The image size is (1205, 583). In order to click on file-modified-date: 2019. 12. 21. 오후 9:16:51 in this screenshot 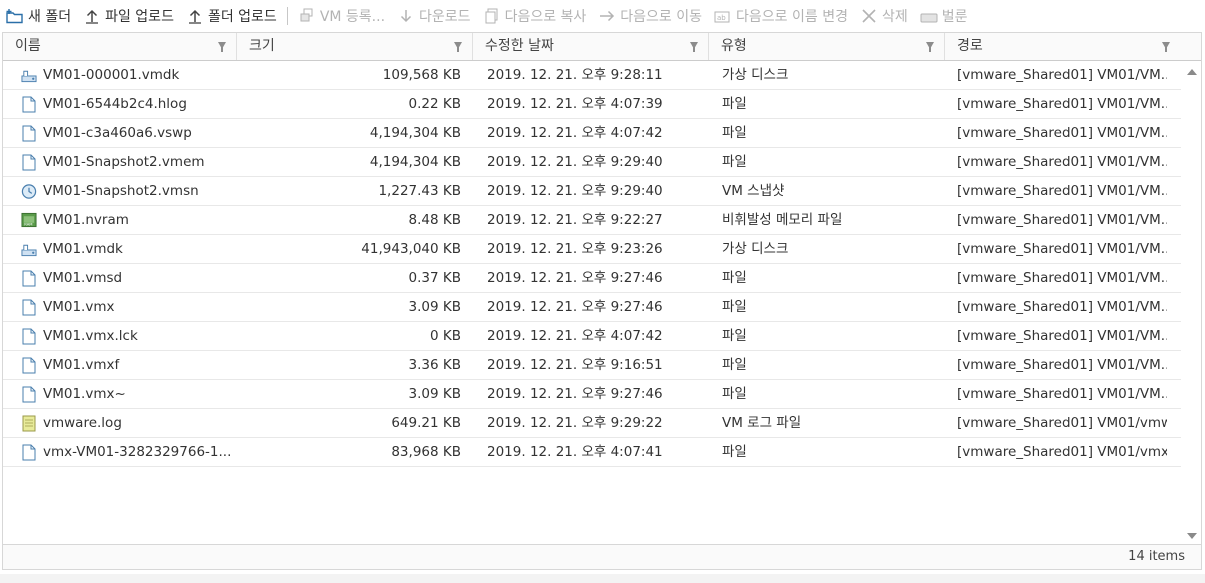, I will do `click(575, 365)`.